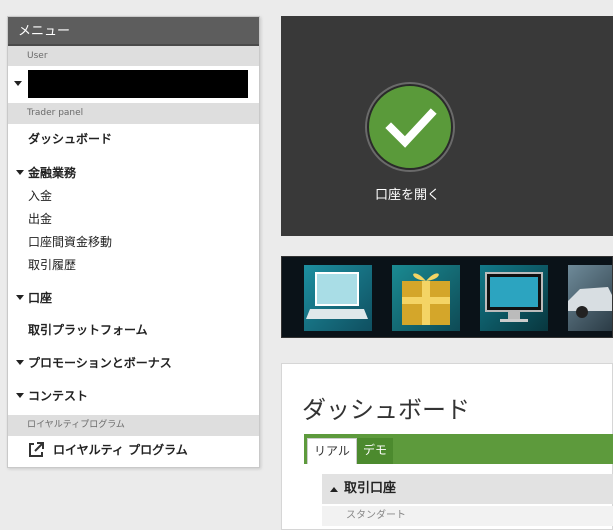 This screenshot has height=530, width=613. What do you see at coordinates (88, 329) in the screenshot?
I see `sidebar-item-platforms: 取引プラットフォーム` at bounding box center [88, 329].